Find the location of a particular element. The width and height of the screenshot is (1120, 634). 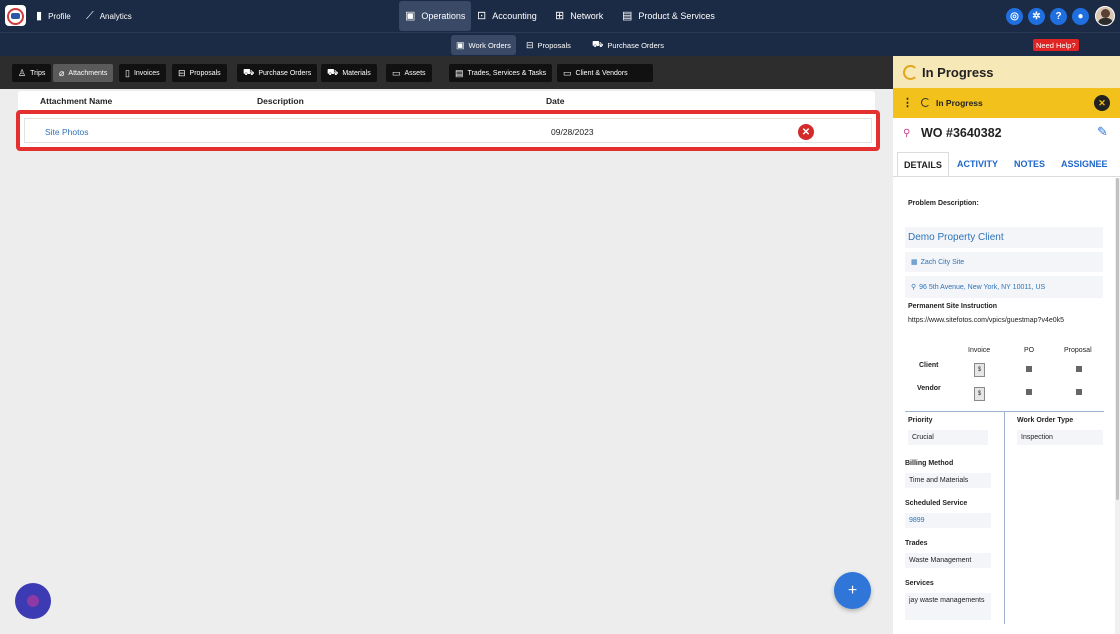

avatar is located at coordinates (1105, 16).